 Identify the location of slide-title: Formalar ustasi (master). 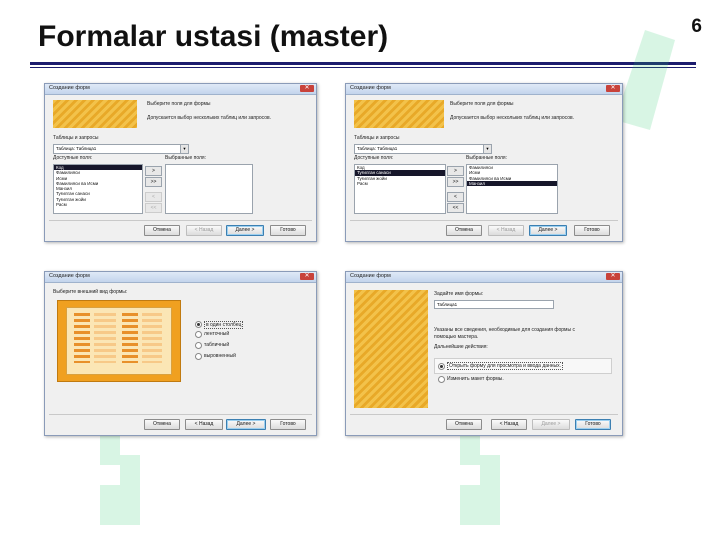
(213, 36).